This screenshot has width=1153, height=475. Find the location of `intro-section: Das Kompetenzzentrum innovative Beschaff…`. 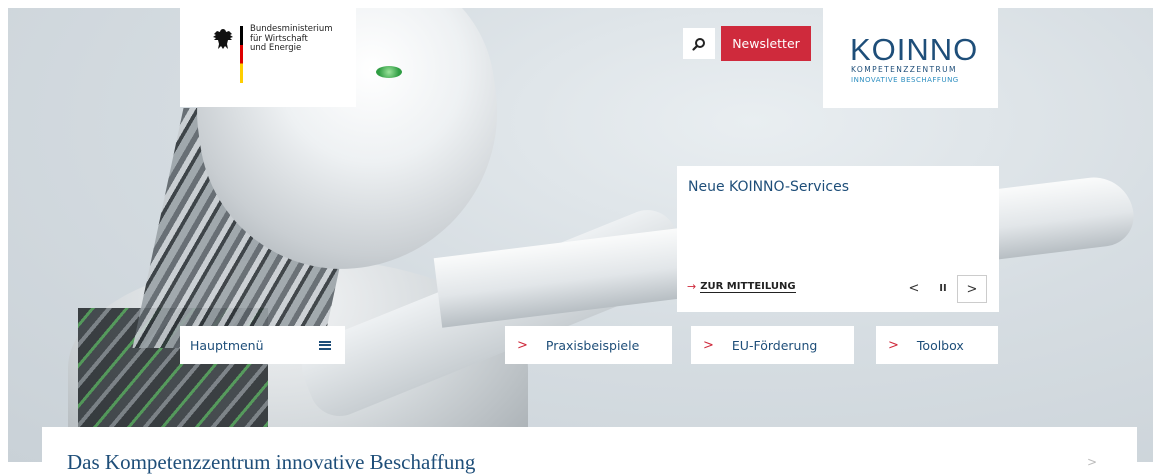

intro-section: Das Kompetenzzentrum innovative Beschaff… is located at coordinates (589, 450).